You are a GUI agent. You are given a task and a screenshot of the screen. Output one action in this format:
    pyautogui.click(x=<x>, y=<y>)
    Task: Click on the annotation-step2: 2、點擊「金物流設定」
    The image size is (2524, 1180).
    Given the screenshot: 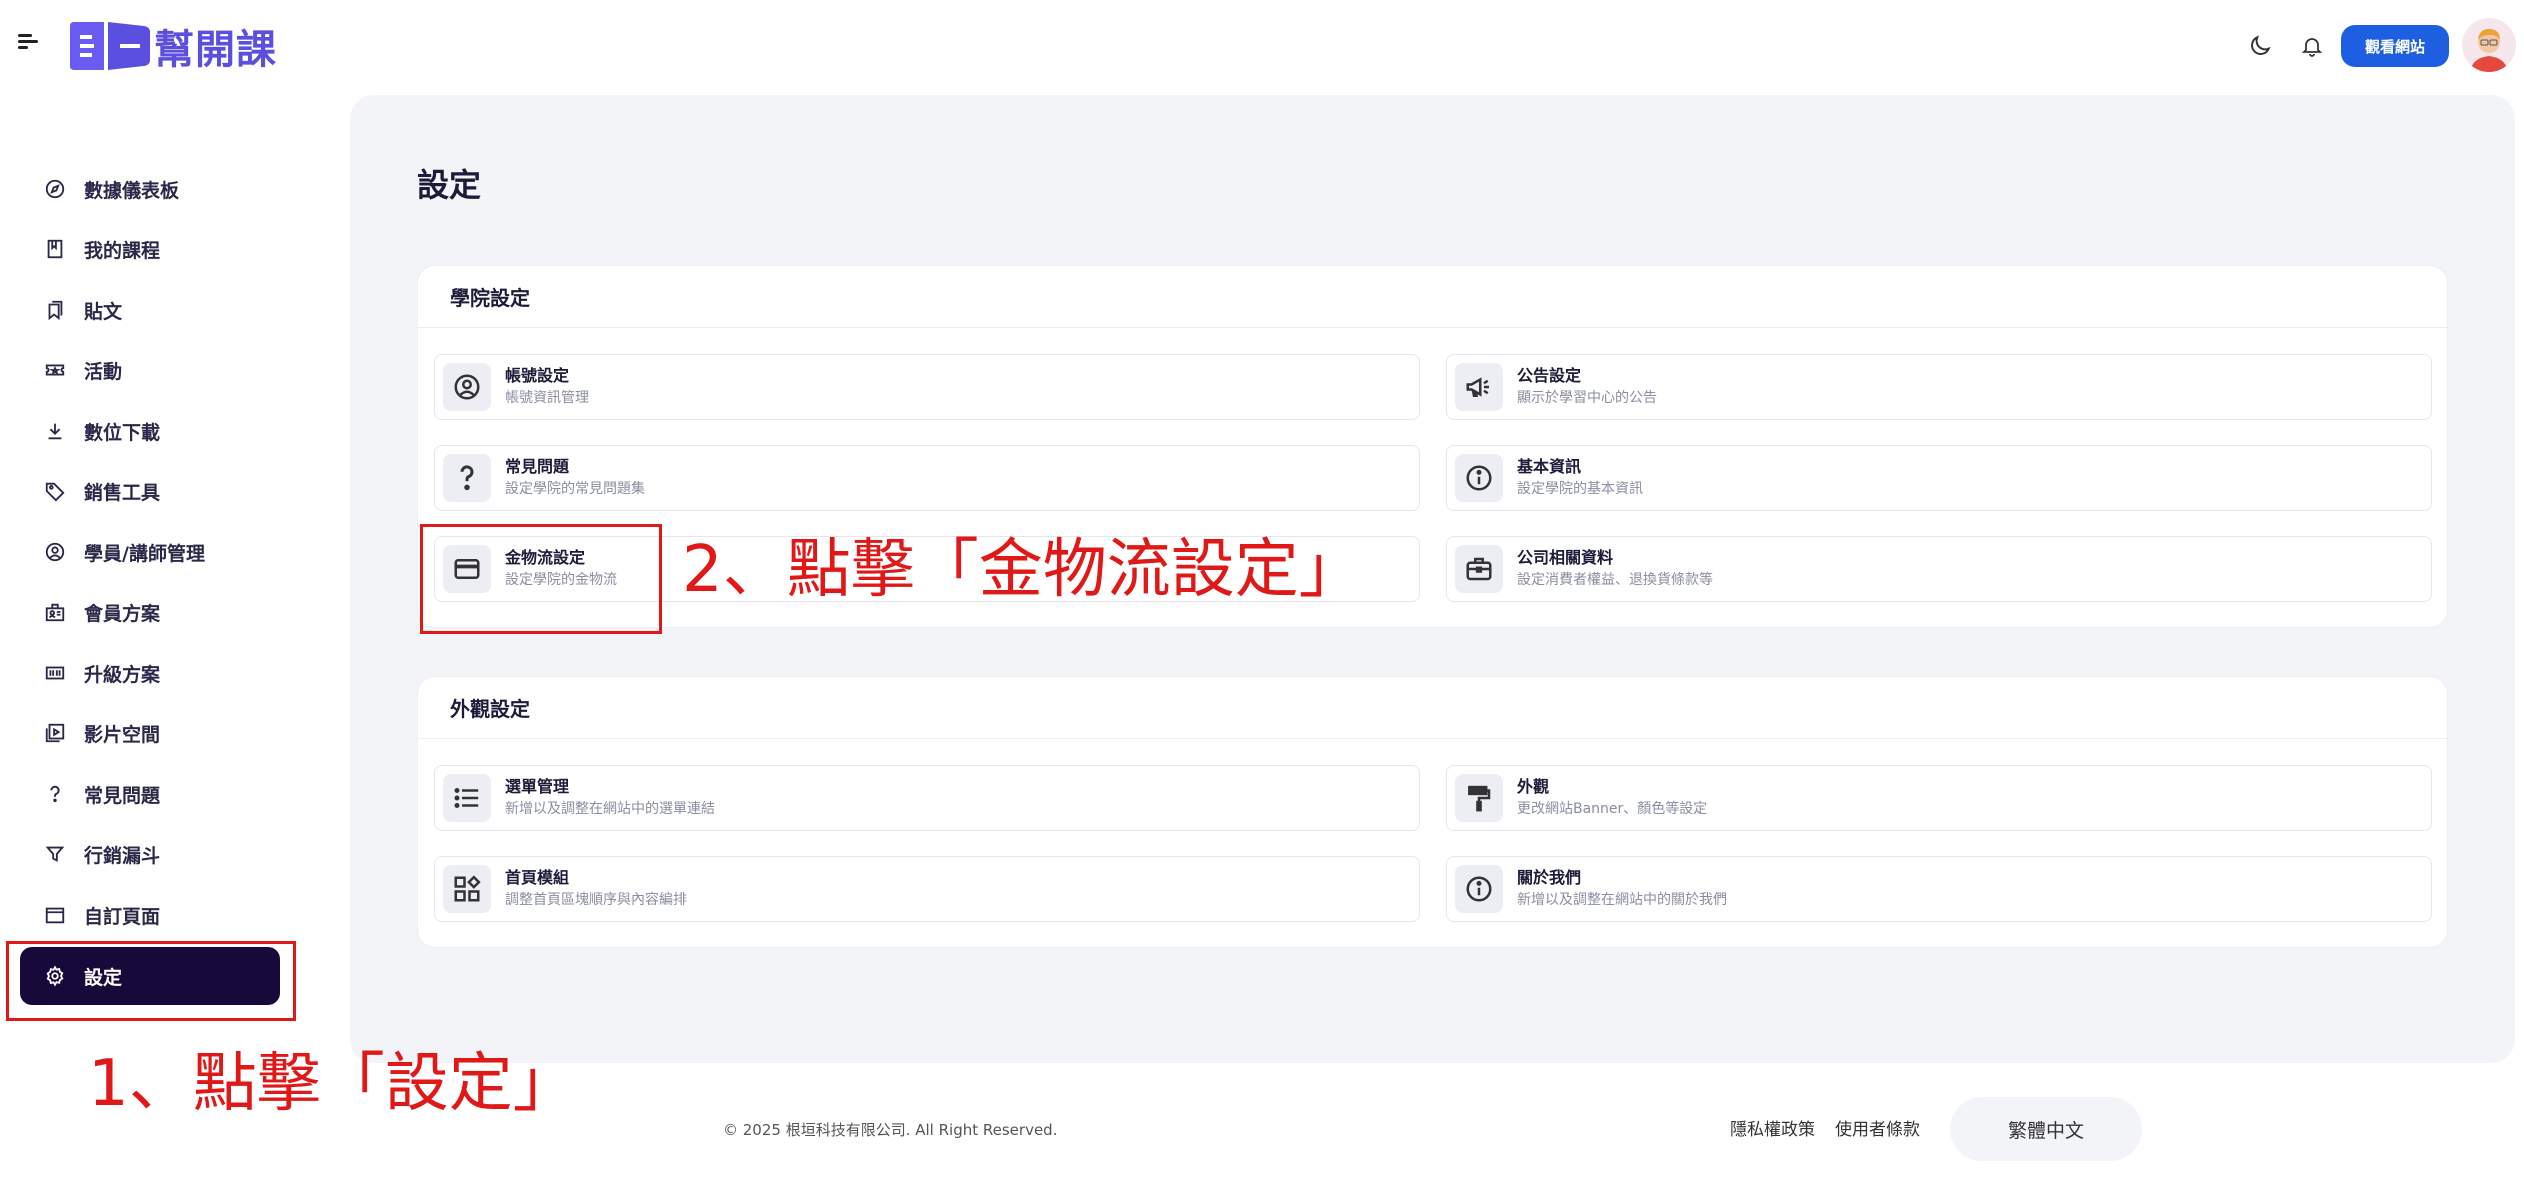 What is the action you would take?
    pyautogui.click(x=1022, y=570)
    